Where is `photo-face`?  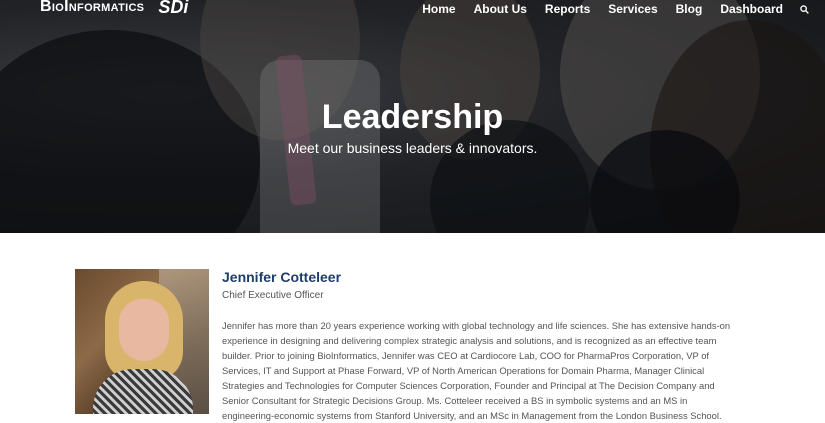
photo-face is located at coordinates (144, 330).